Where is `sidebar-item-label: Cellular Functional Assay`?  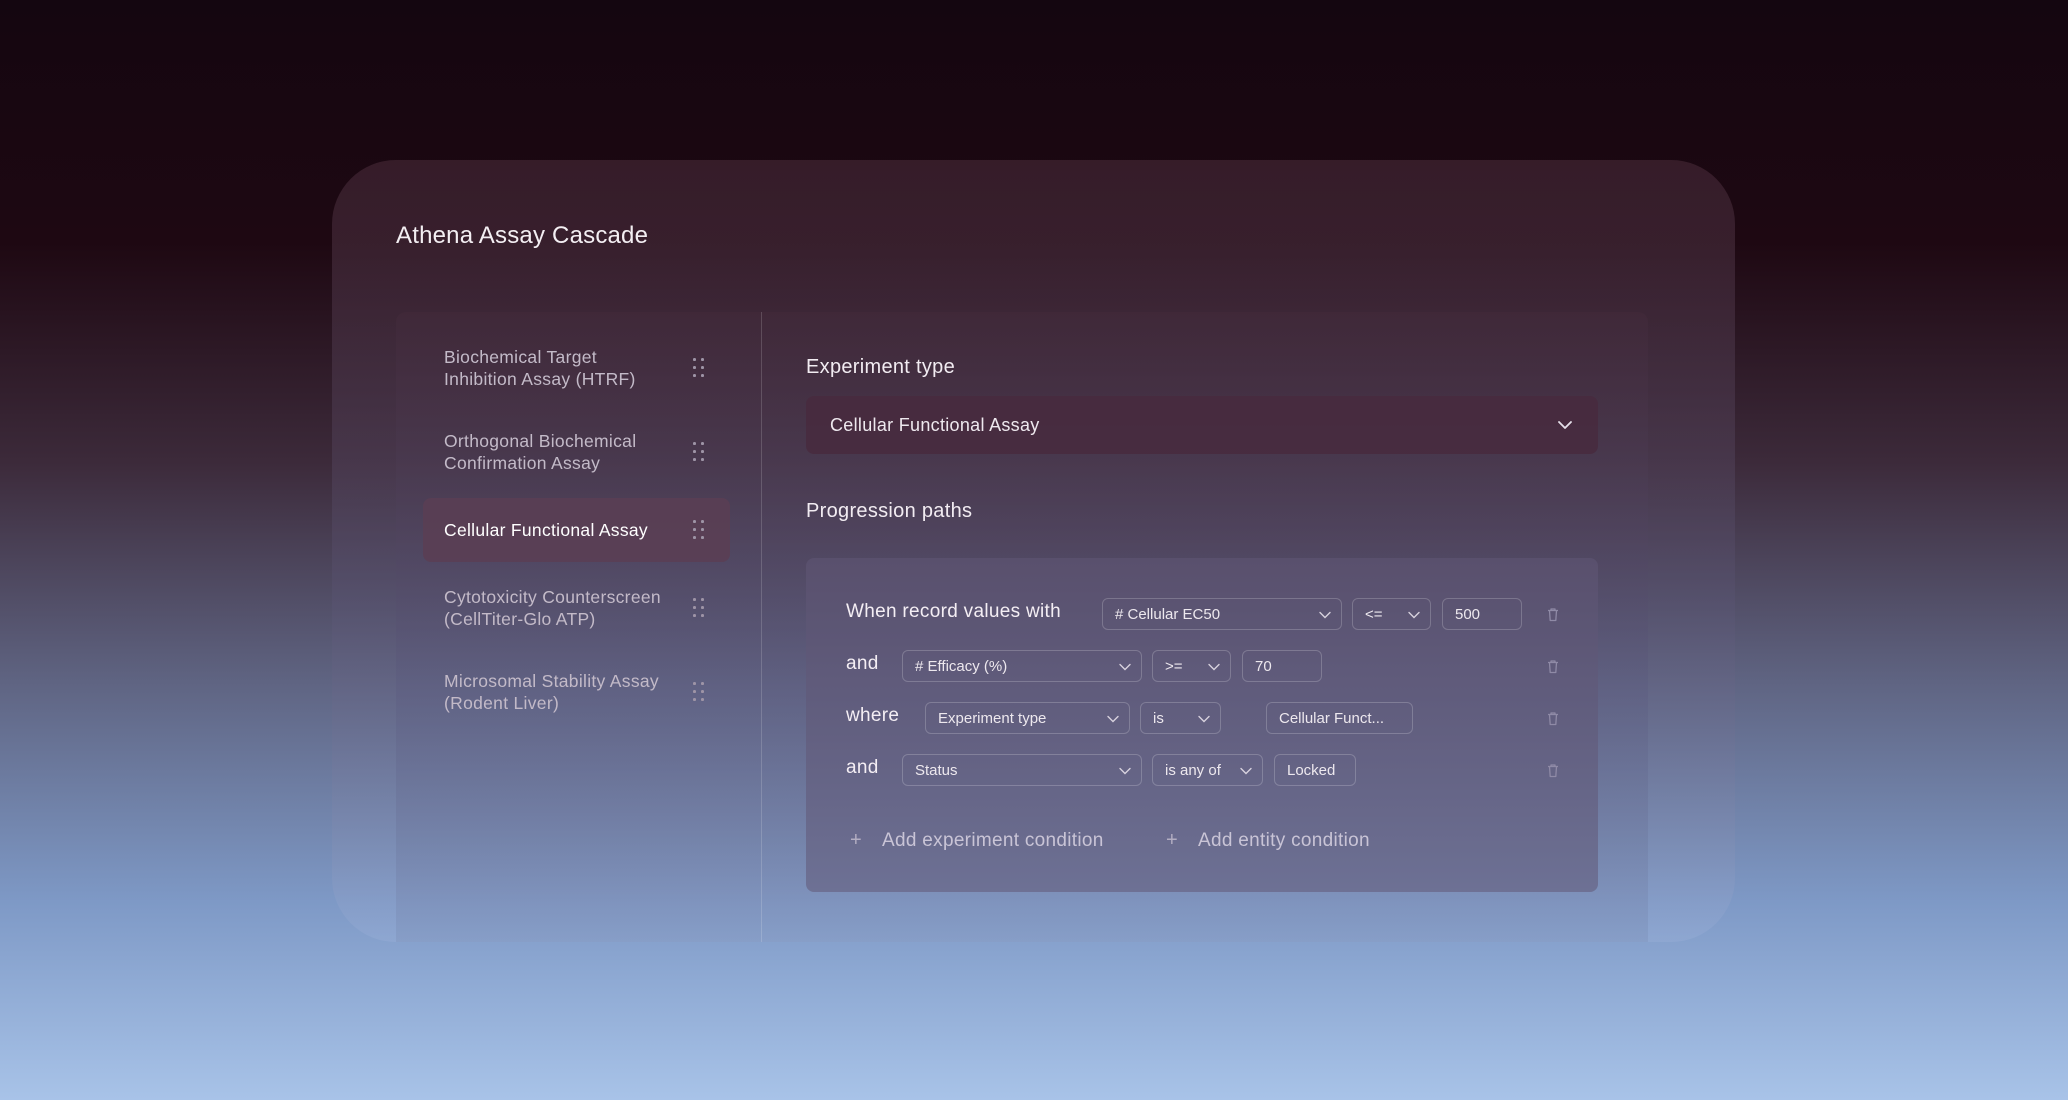
sidebar-item-label: Cellular Functional Assay is located at coordinates (546, 530).